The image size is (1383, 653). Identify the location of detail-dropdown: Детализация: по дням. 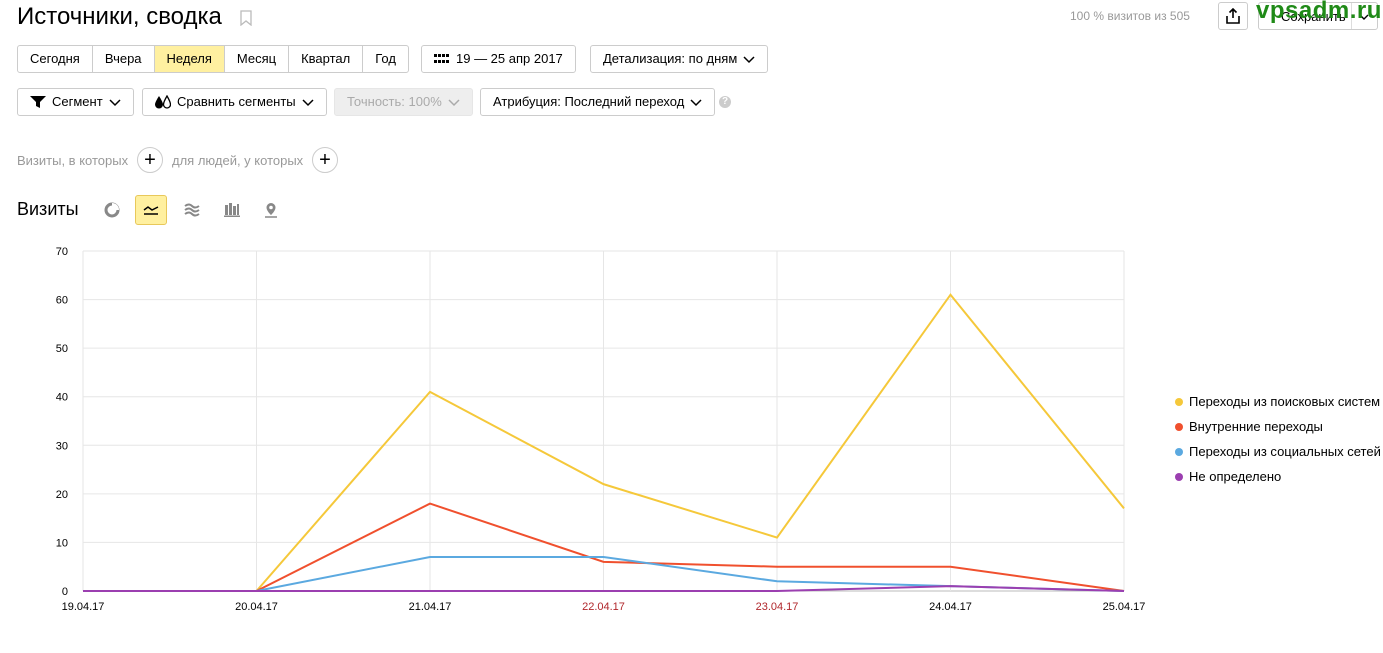
(679, 59).